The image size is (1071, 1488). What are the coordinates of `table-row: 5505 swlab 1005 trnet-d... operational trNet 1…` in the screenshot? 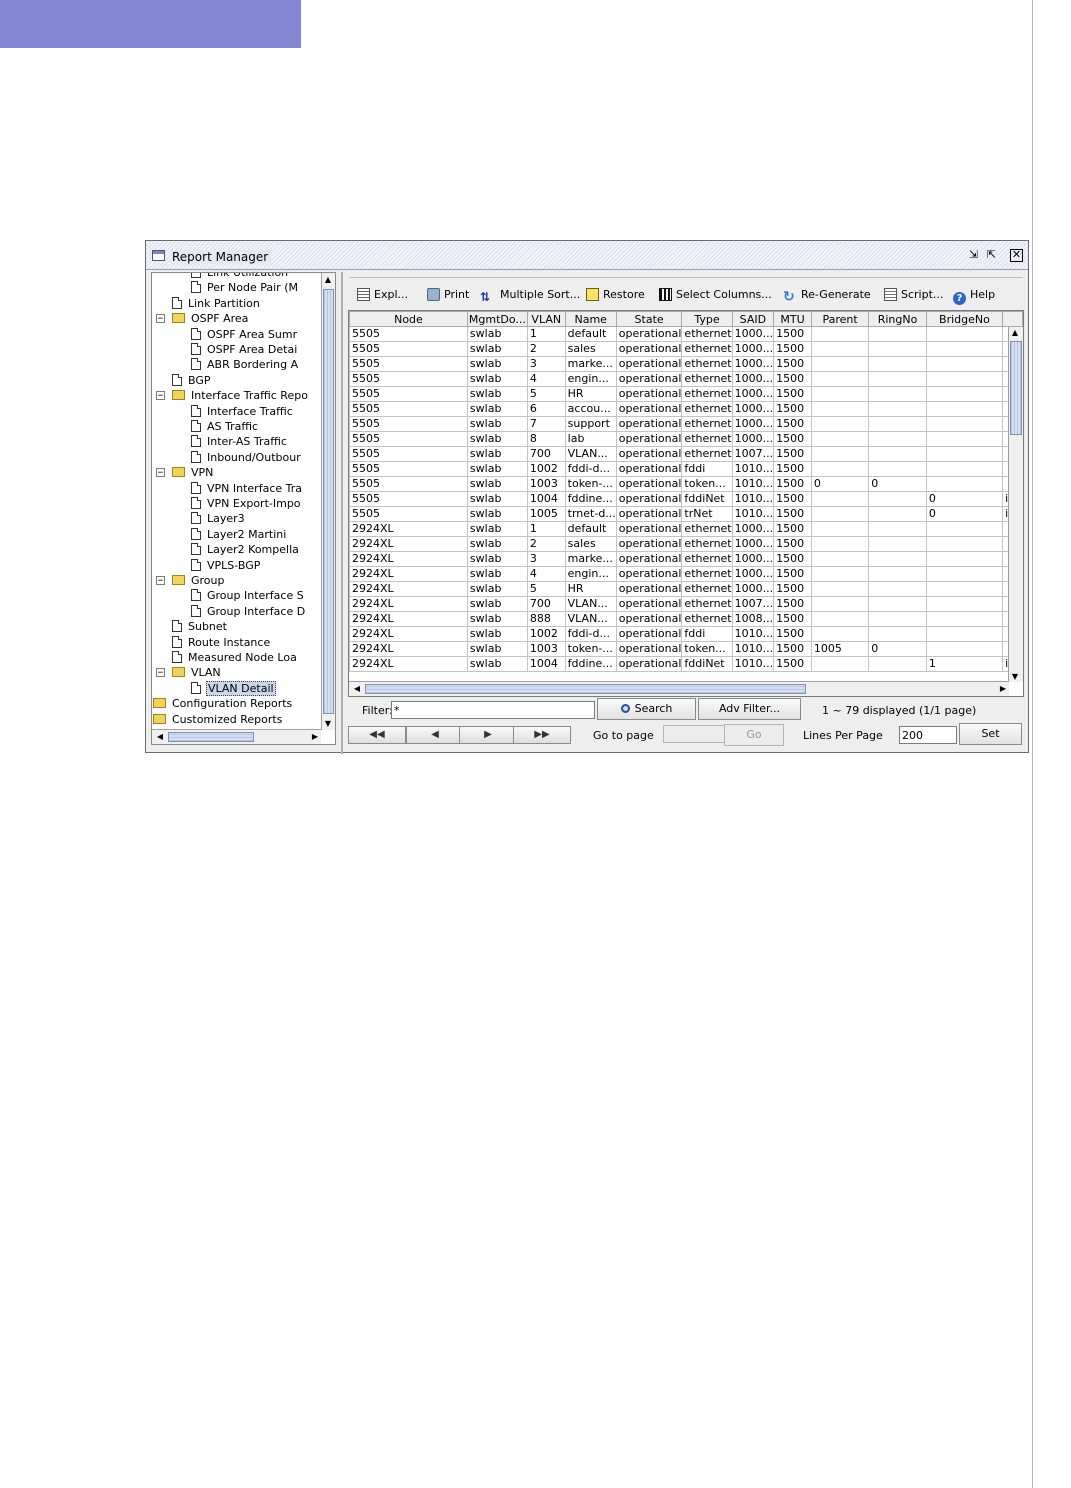 It's located at (686, 514).